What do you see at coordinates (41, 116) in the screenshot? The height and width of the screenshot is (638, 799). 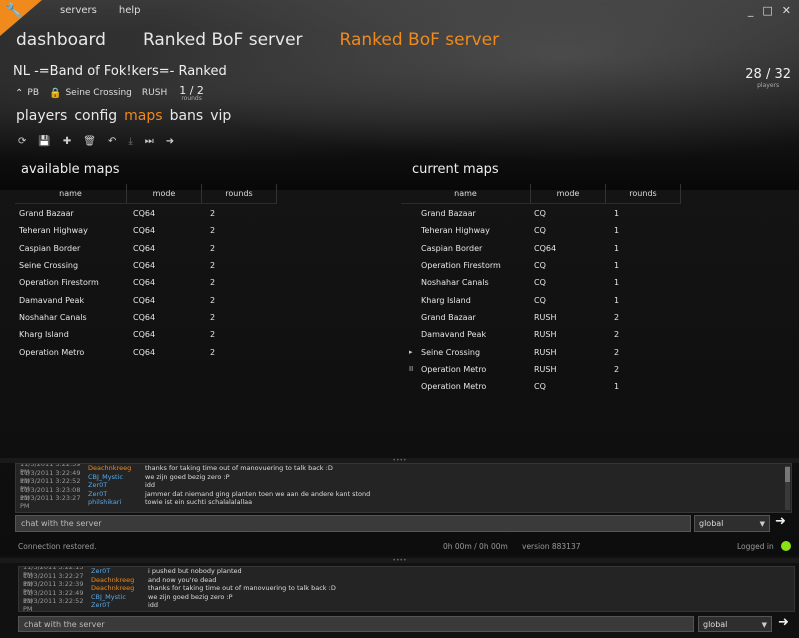 I see `tab-players: players` at bounding box center [41, 116].